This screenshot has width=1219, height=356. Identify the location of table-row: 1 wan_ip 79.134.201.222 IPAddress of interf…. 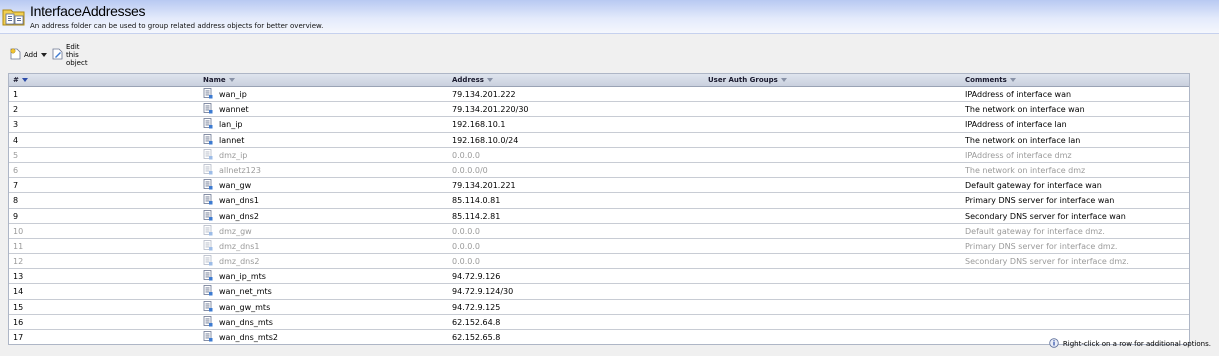
(599, 95).